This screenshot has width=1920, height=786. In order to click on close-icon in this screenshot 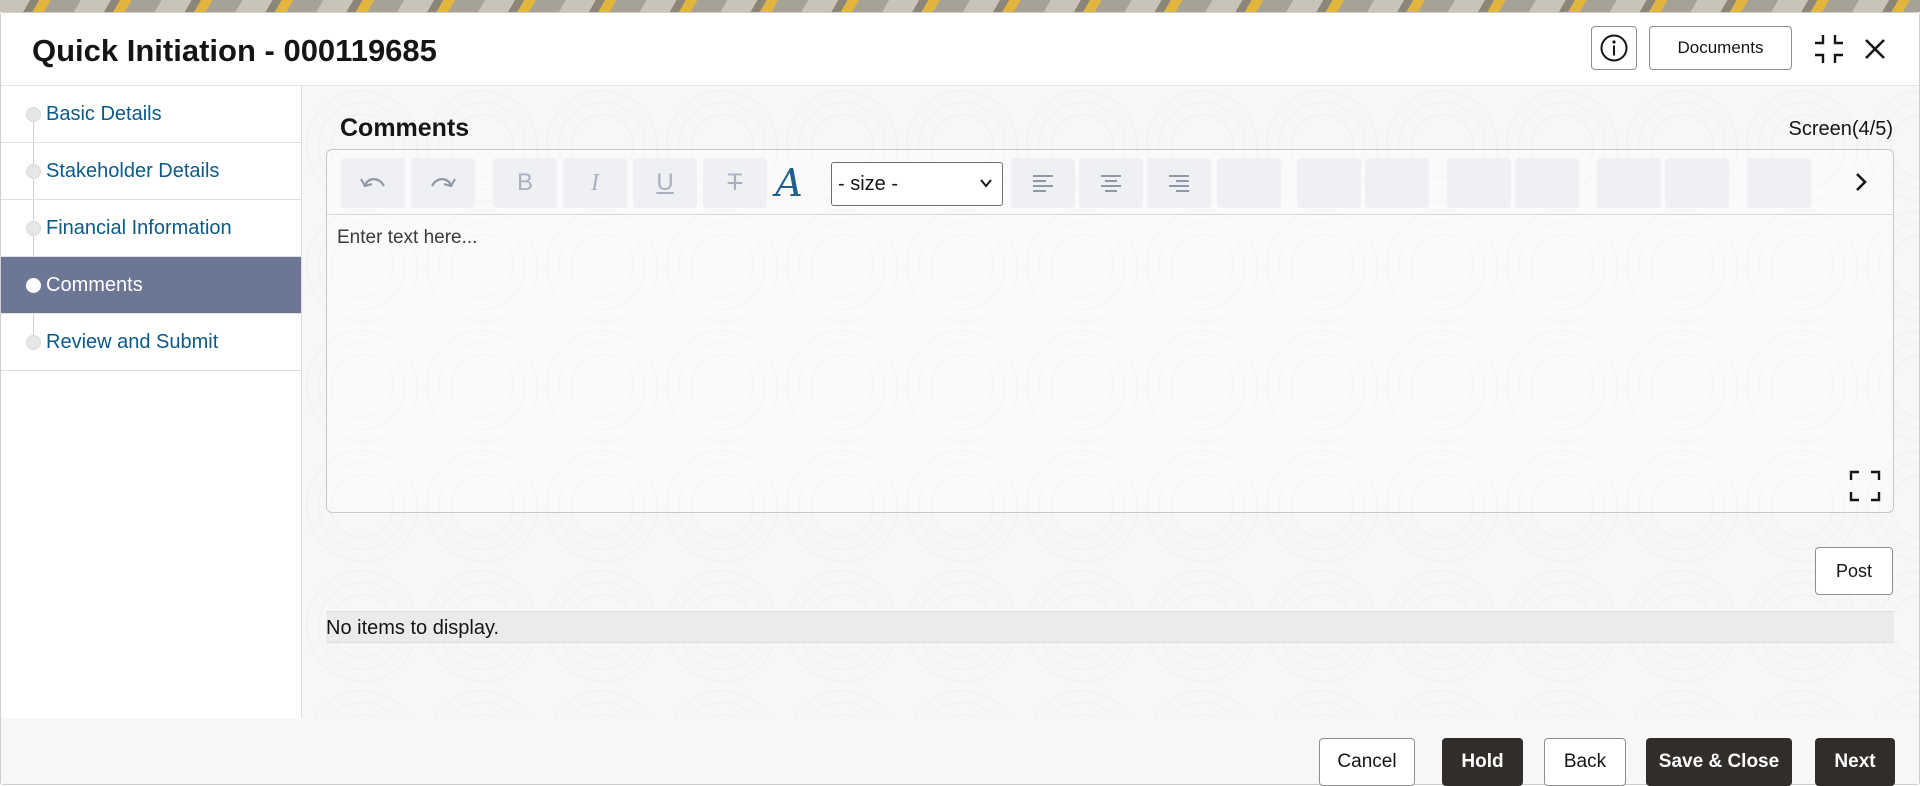, I will do `click(1875, 49)`.